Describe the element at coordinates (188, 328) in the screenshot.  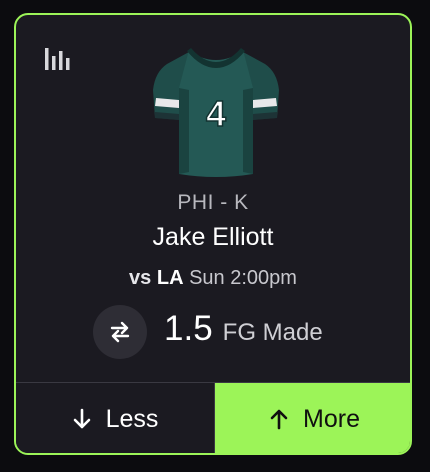
I see `line-value: 1.5` at that location.